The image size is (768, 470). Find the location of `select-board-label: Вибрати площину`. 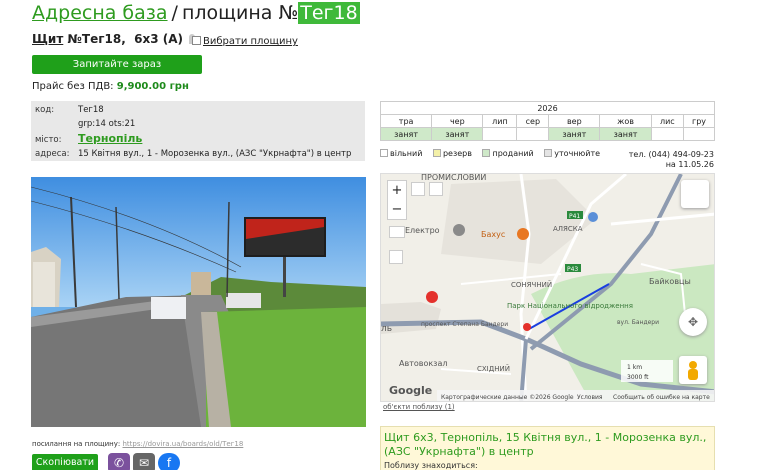

select-board-label: Вибрати площину is located at coordinates (250, 41).